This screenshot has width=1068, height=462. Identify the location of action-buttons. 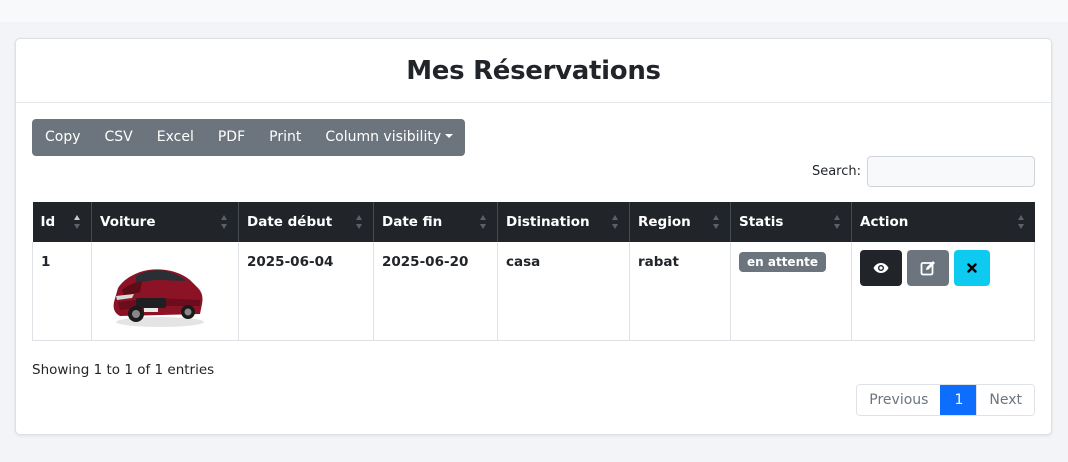
(943, 268).